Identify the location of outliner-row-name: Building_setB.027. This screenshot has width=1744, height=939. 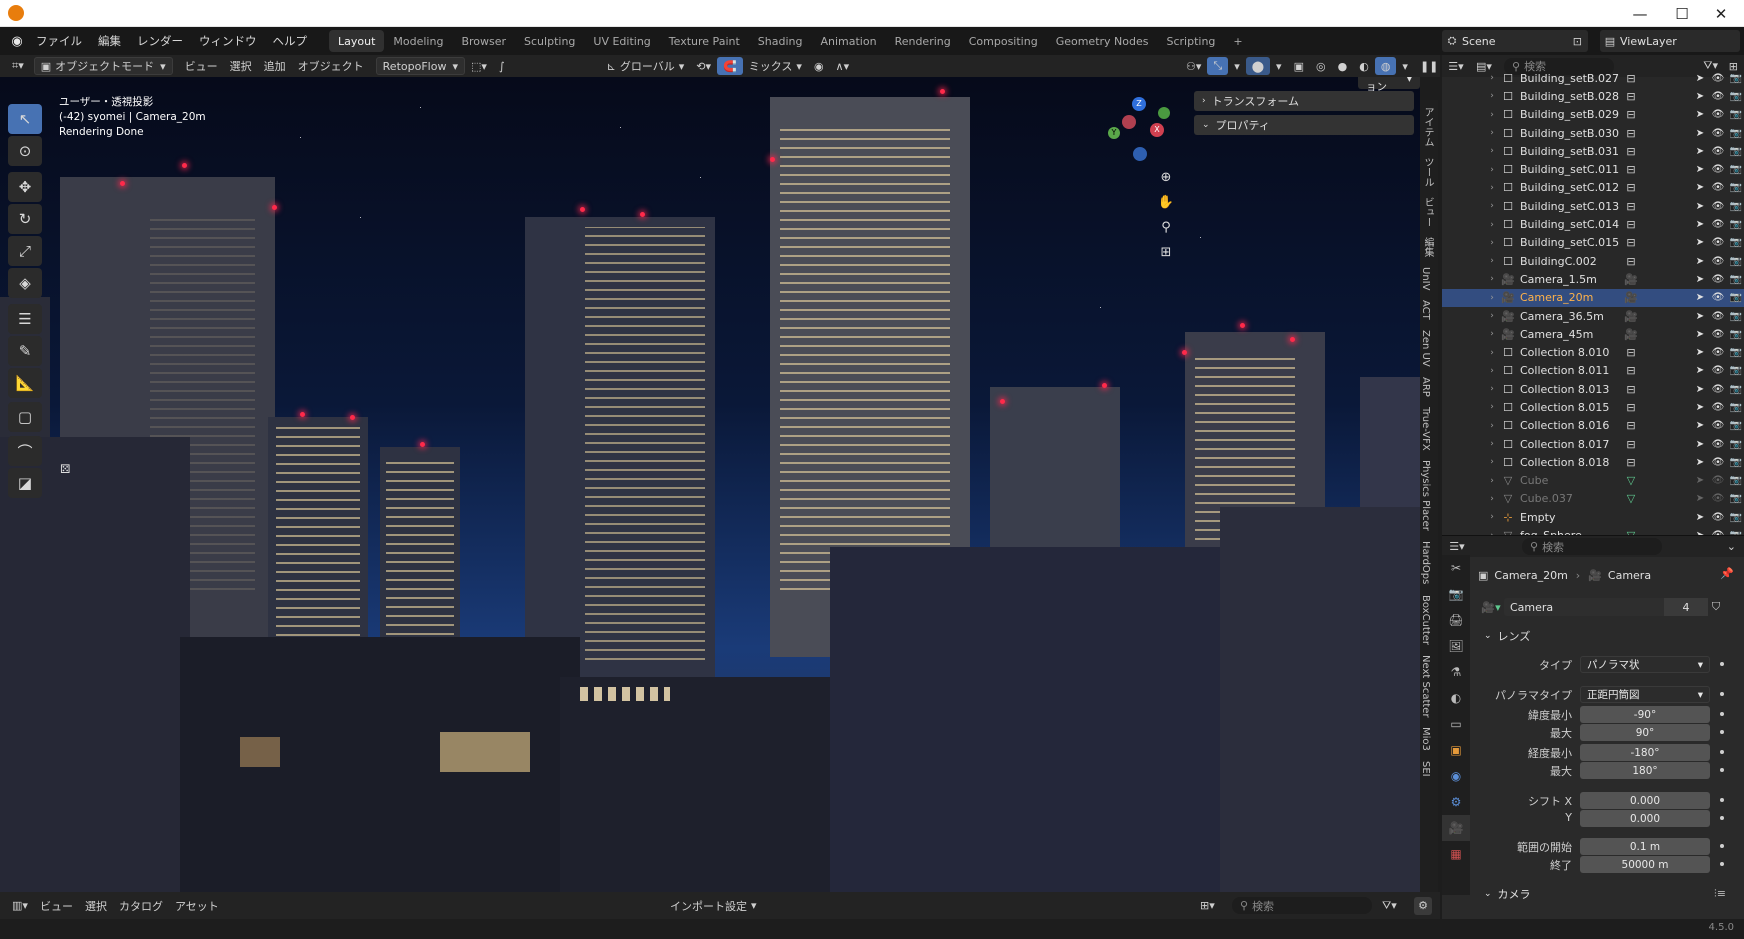
(1571, 78).